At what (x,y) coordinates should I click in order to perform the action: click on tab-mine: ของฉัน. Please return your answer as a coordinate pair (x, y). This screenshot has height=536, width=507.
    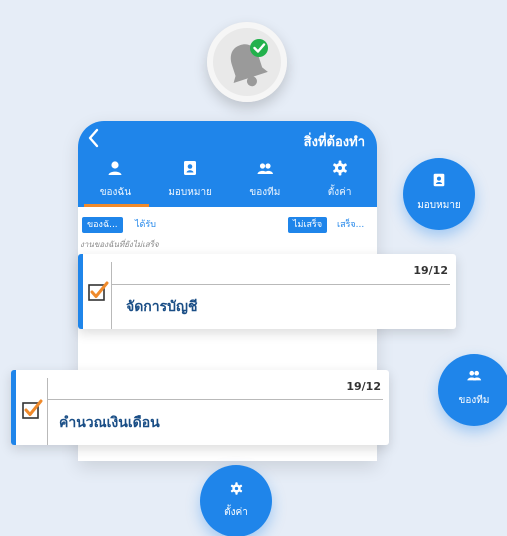
    Looking at the image, I should click on (115, 182).